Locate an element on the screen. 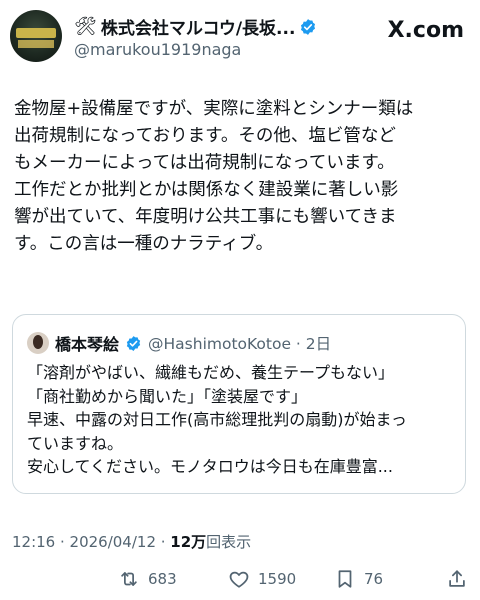 The width and height of the screenshot is (480, 600). post-header: 🛠 株式会社マルコウ/長坂... @marukou1919naga X.com is located at coordinates (240, 36).